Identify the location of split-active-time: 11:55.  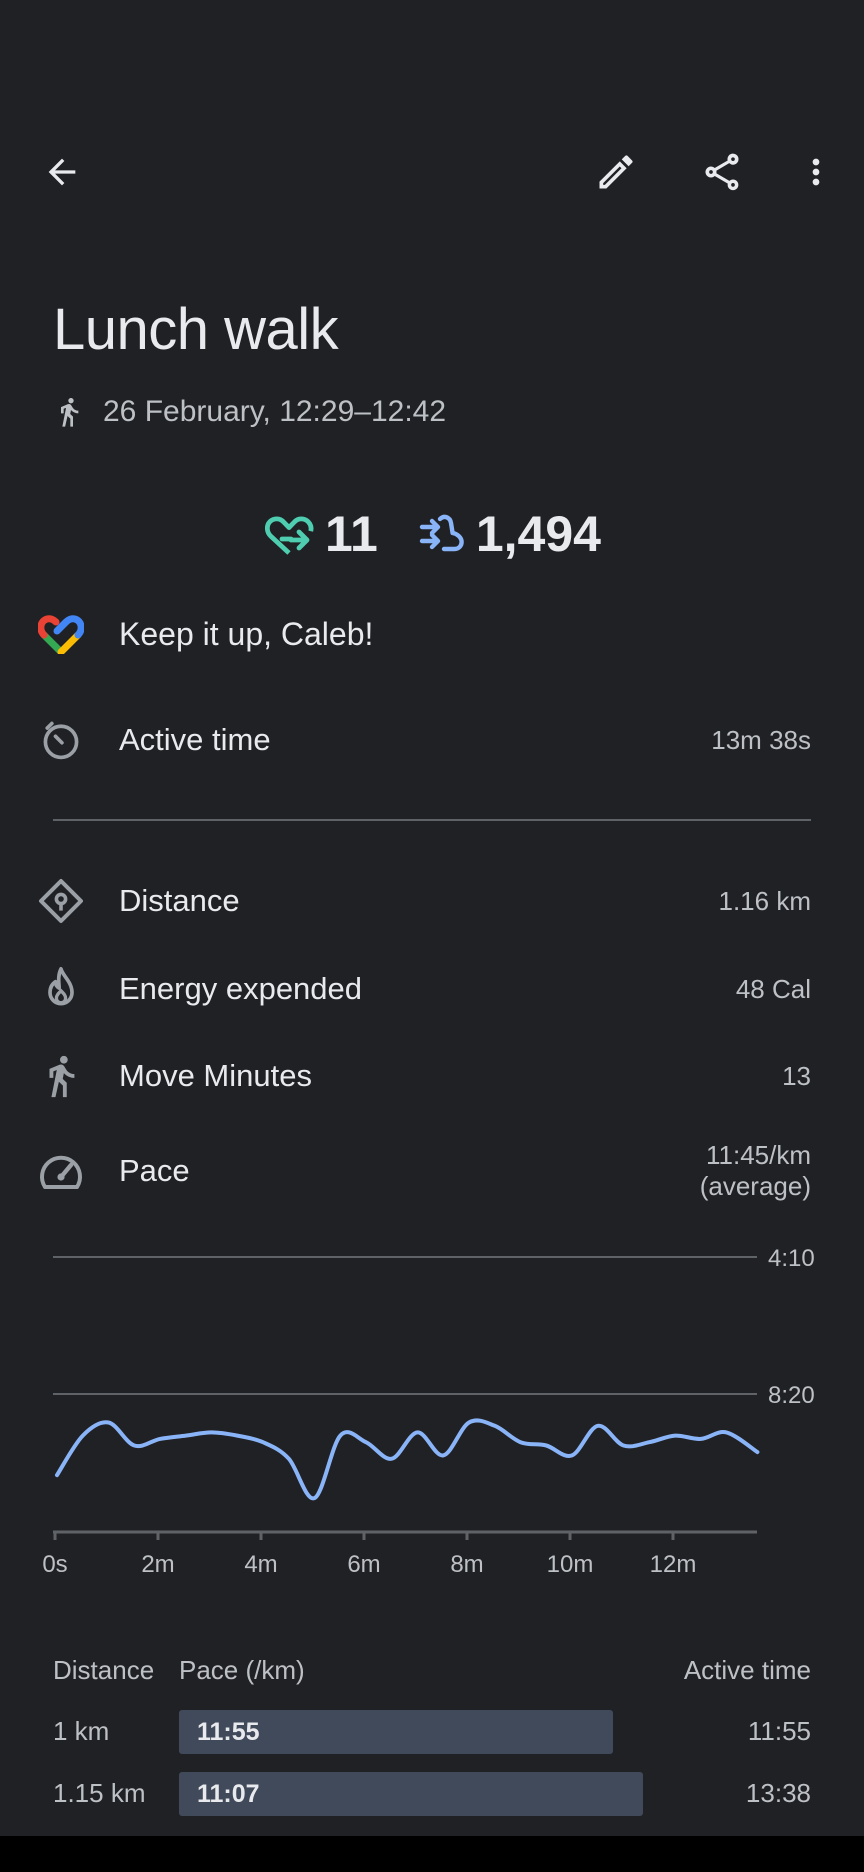
(779, 1731).